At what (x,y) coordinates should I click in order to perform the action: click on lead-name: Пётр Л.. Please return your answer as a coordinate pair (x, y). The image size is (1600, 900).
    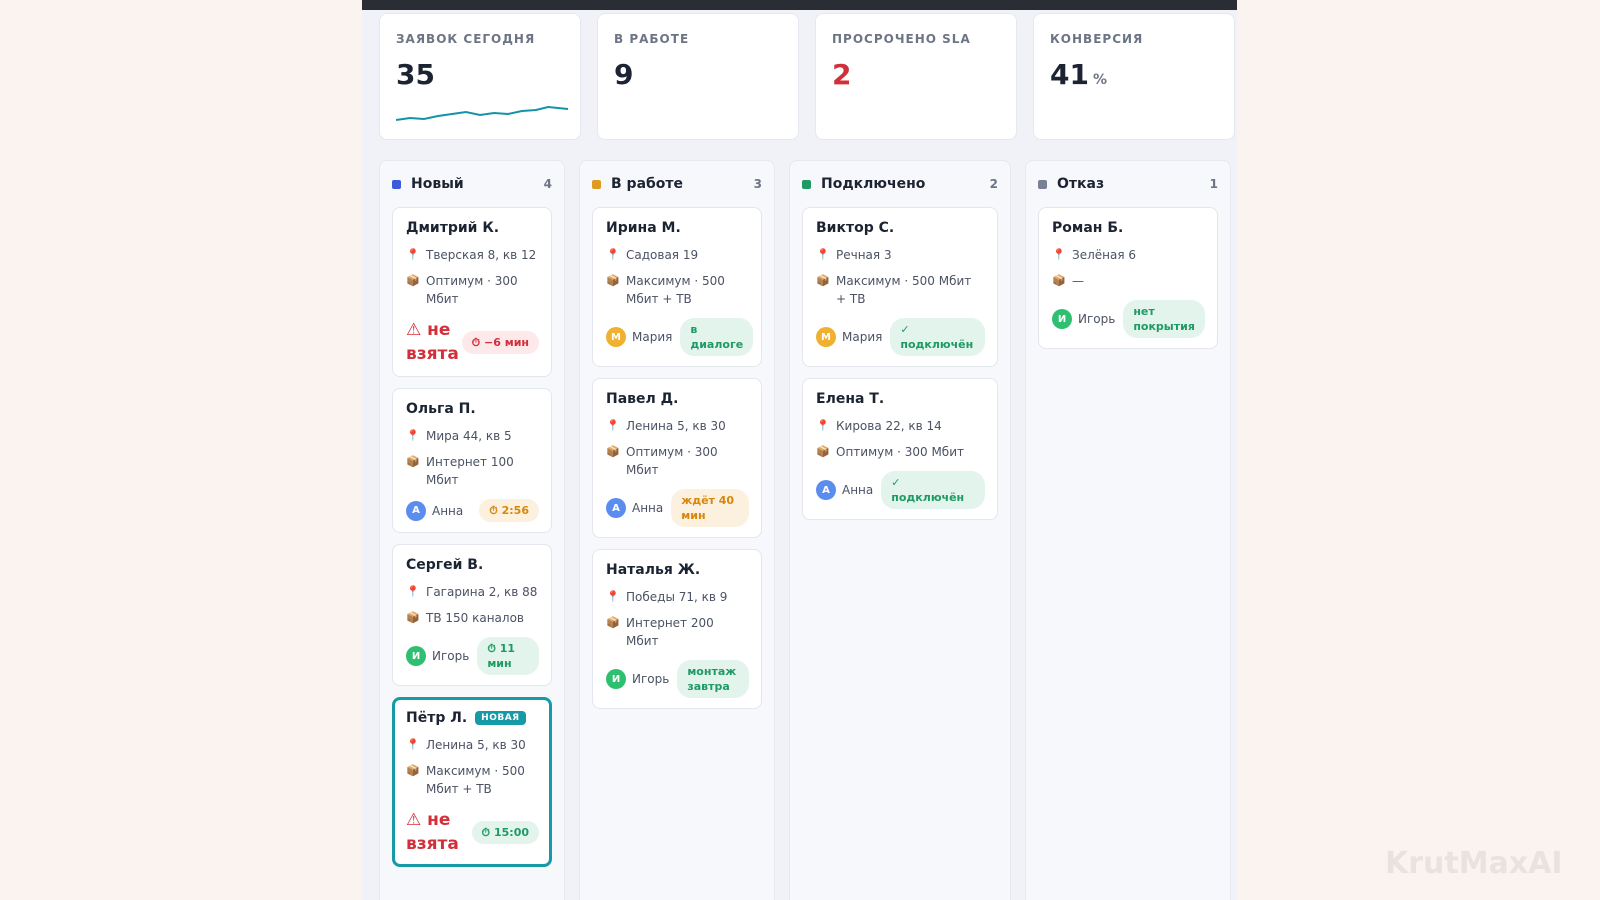
    Looking at the image, I should click on (437, 718).